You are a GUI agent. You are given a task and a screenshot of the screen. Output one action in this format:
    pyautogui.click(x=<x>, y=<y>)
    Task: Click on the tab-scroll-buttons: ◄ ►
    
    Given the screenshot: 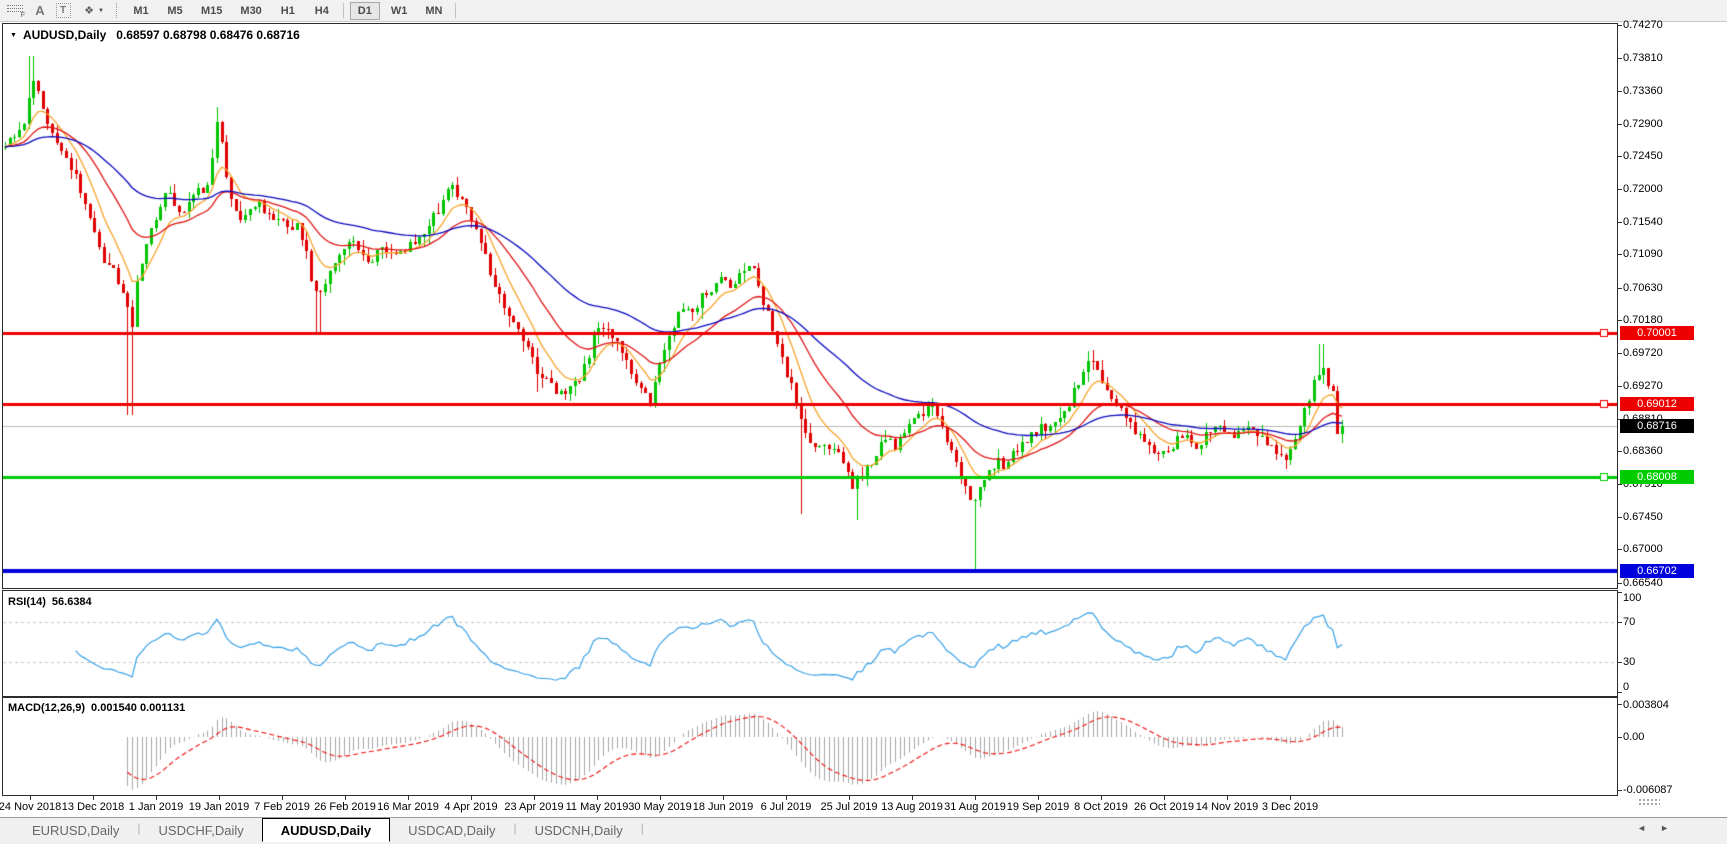 What is the action you would take?
    pyautogui.click(x=1653, y=828)
    